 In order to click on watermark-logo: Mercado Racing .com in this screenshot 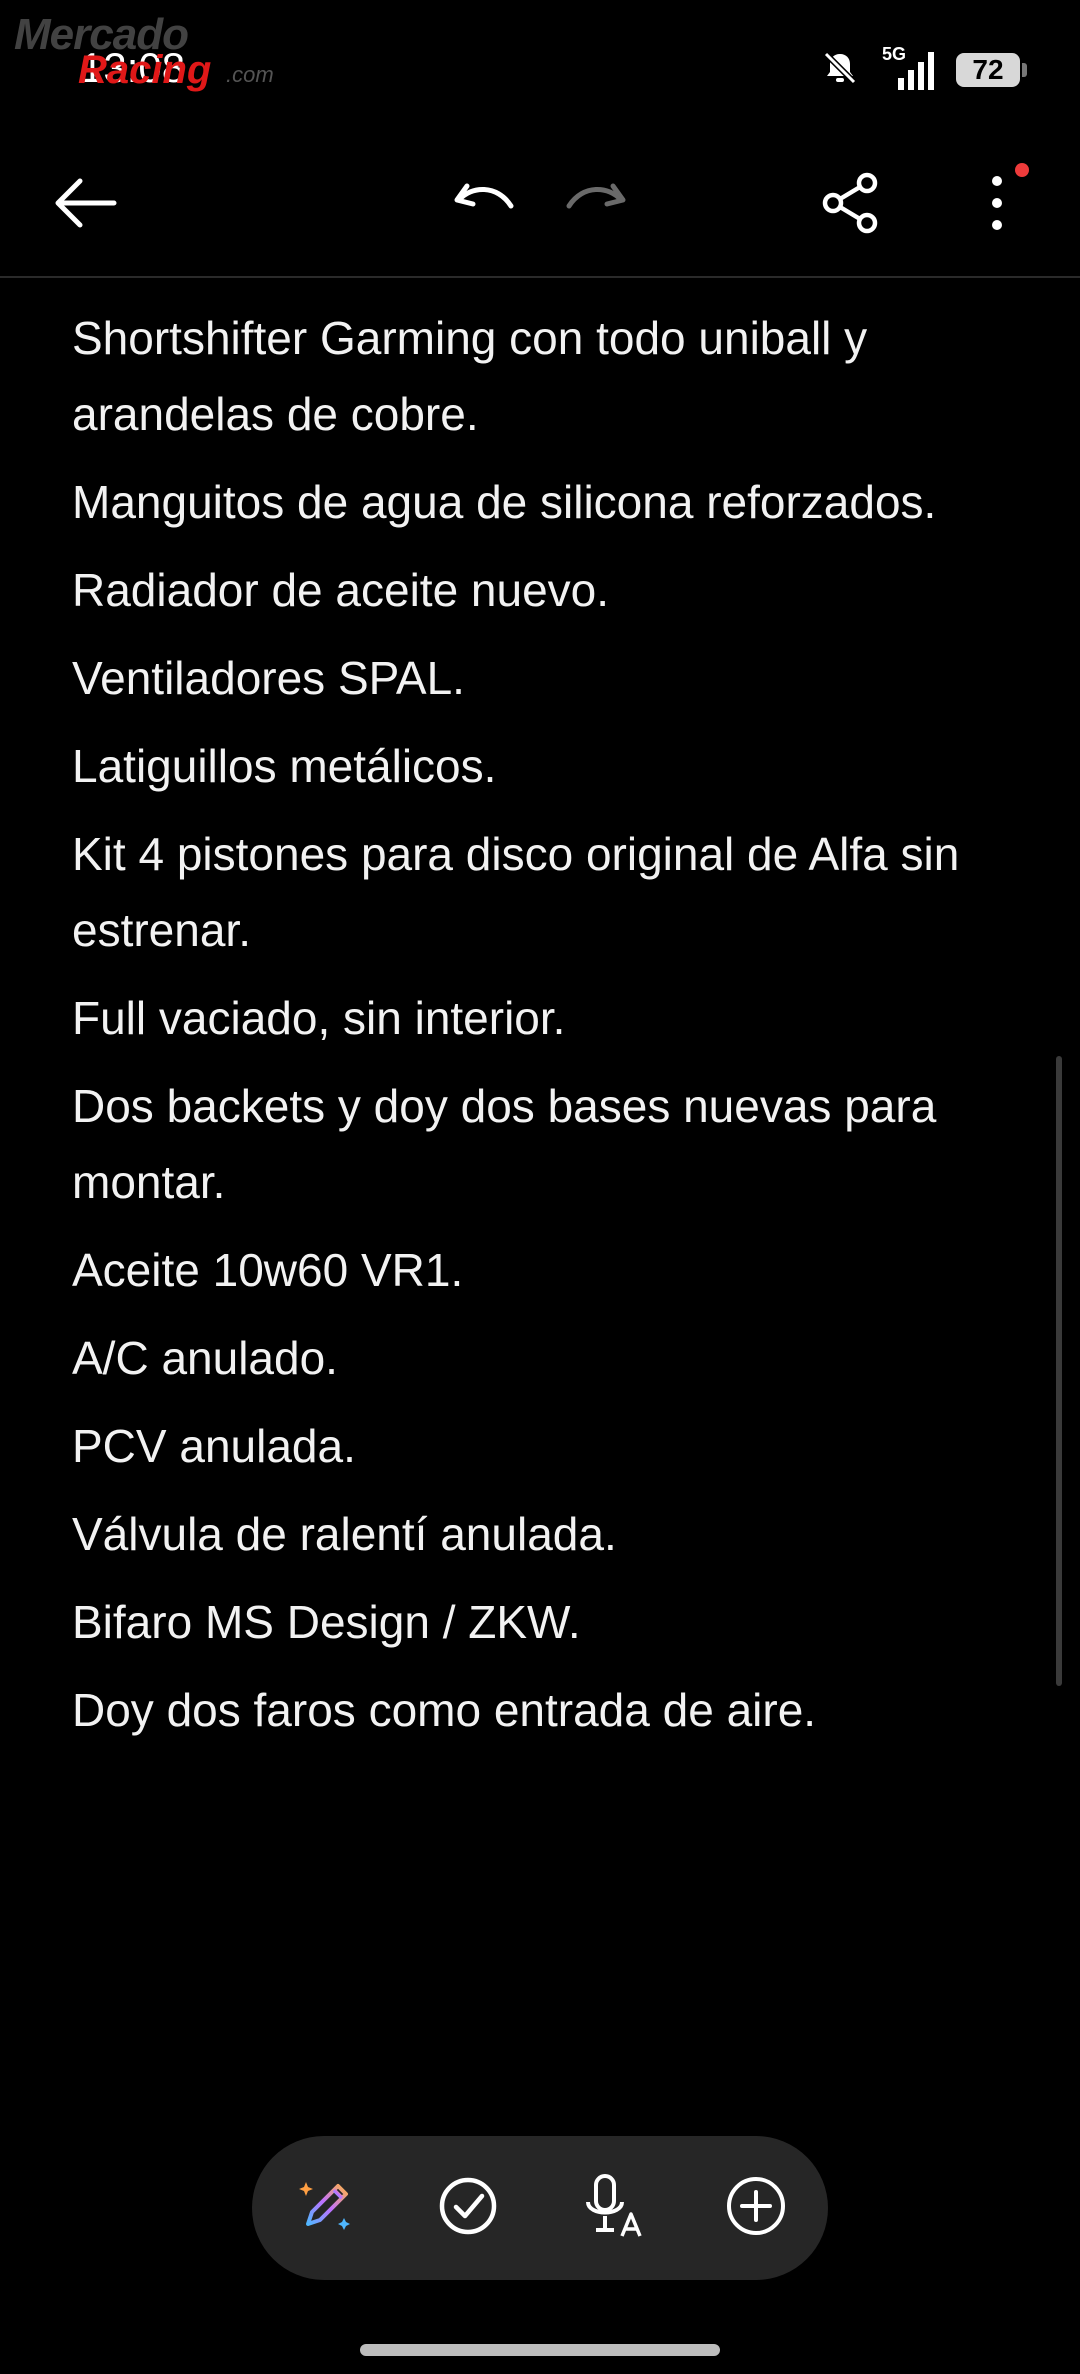, I will do `click(143, 50)`.